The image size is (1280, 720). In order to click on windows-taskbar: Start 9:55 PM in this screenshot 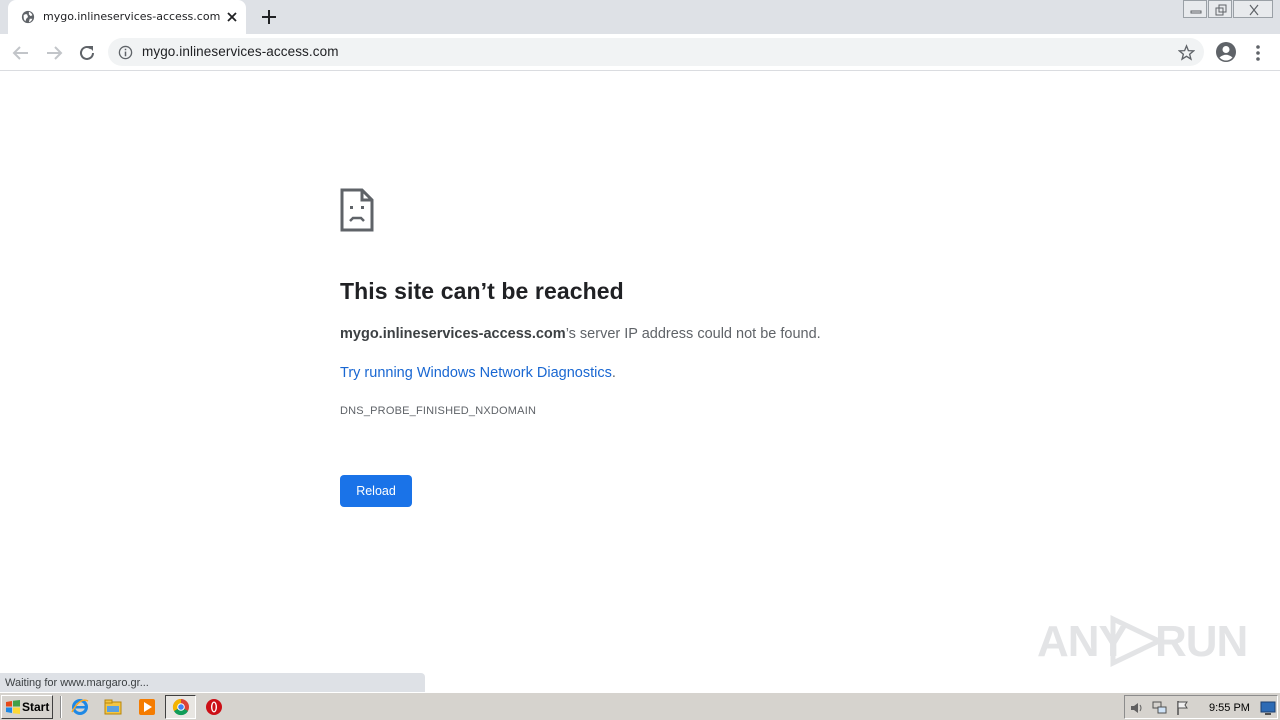, I will do `click(640, 706)`.